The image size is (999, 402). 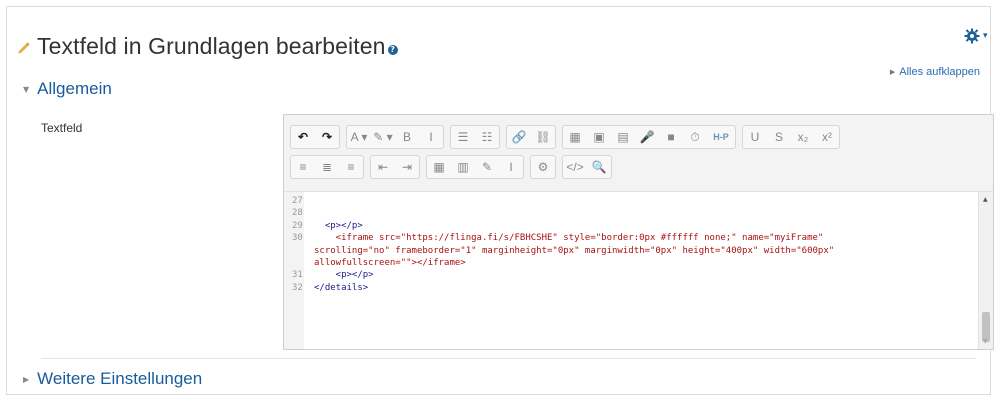 I want to click on toolbar-button: ⏱, so click(x=695, y=137).